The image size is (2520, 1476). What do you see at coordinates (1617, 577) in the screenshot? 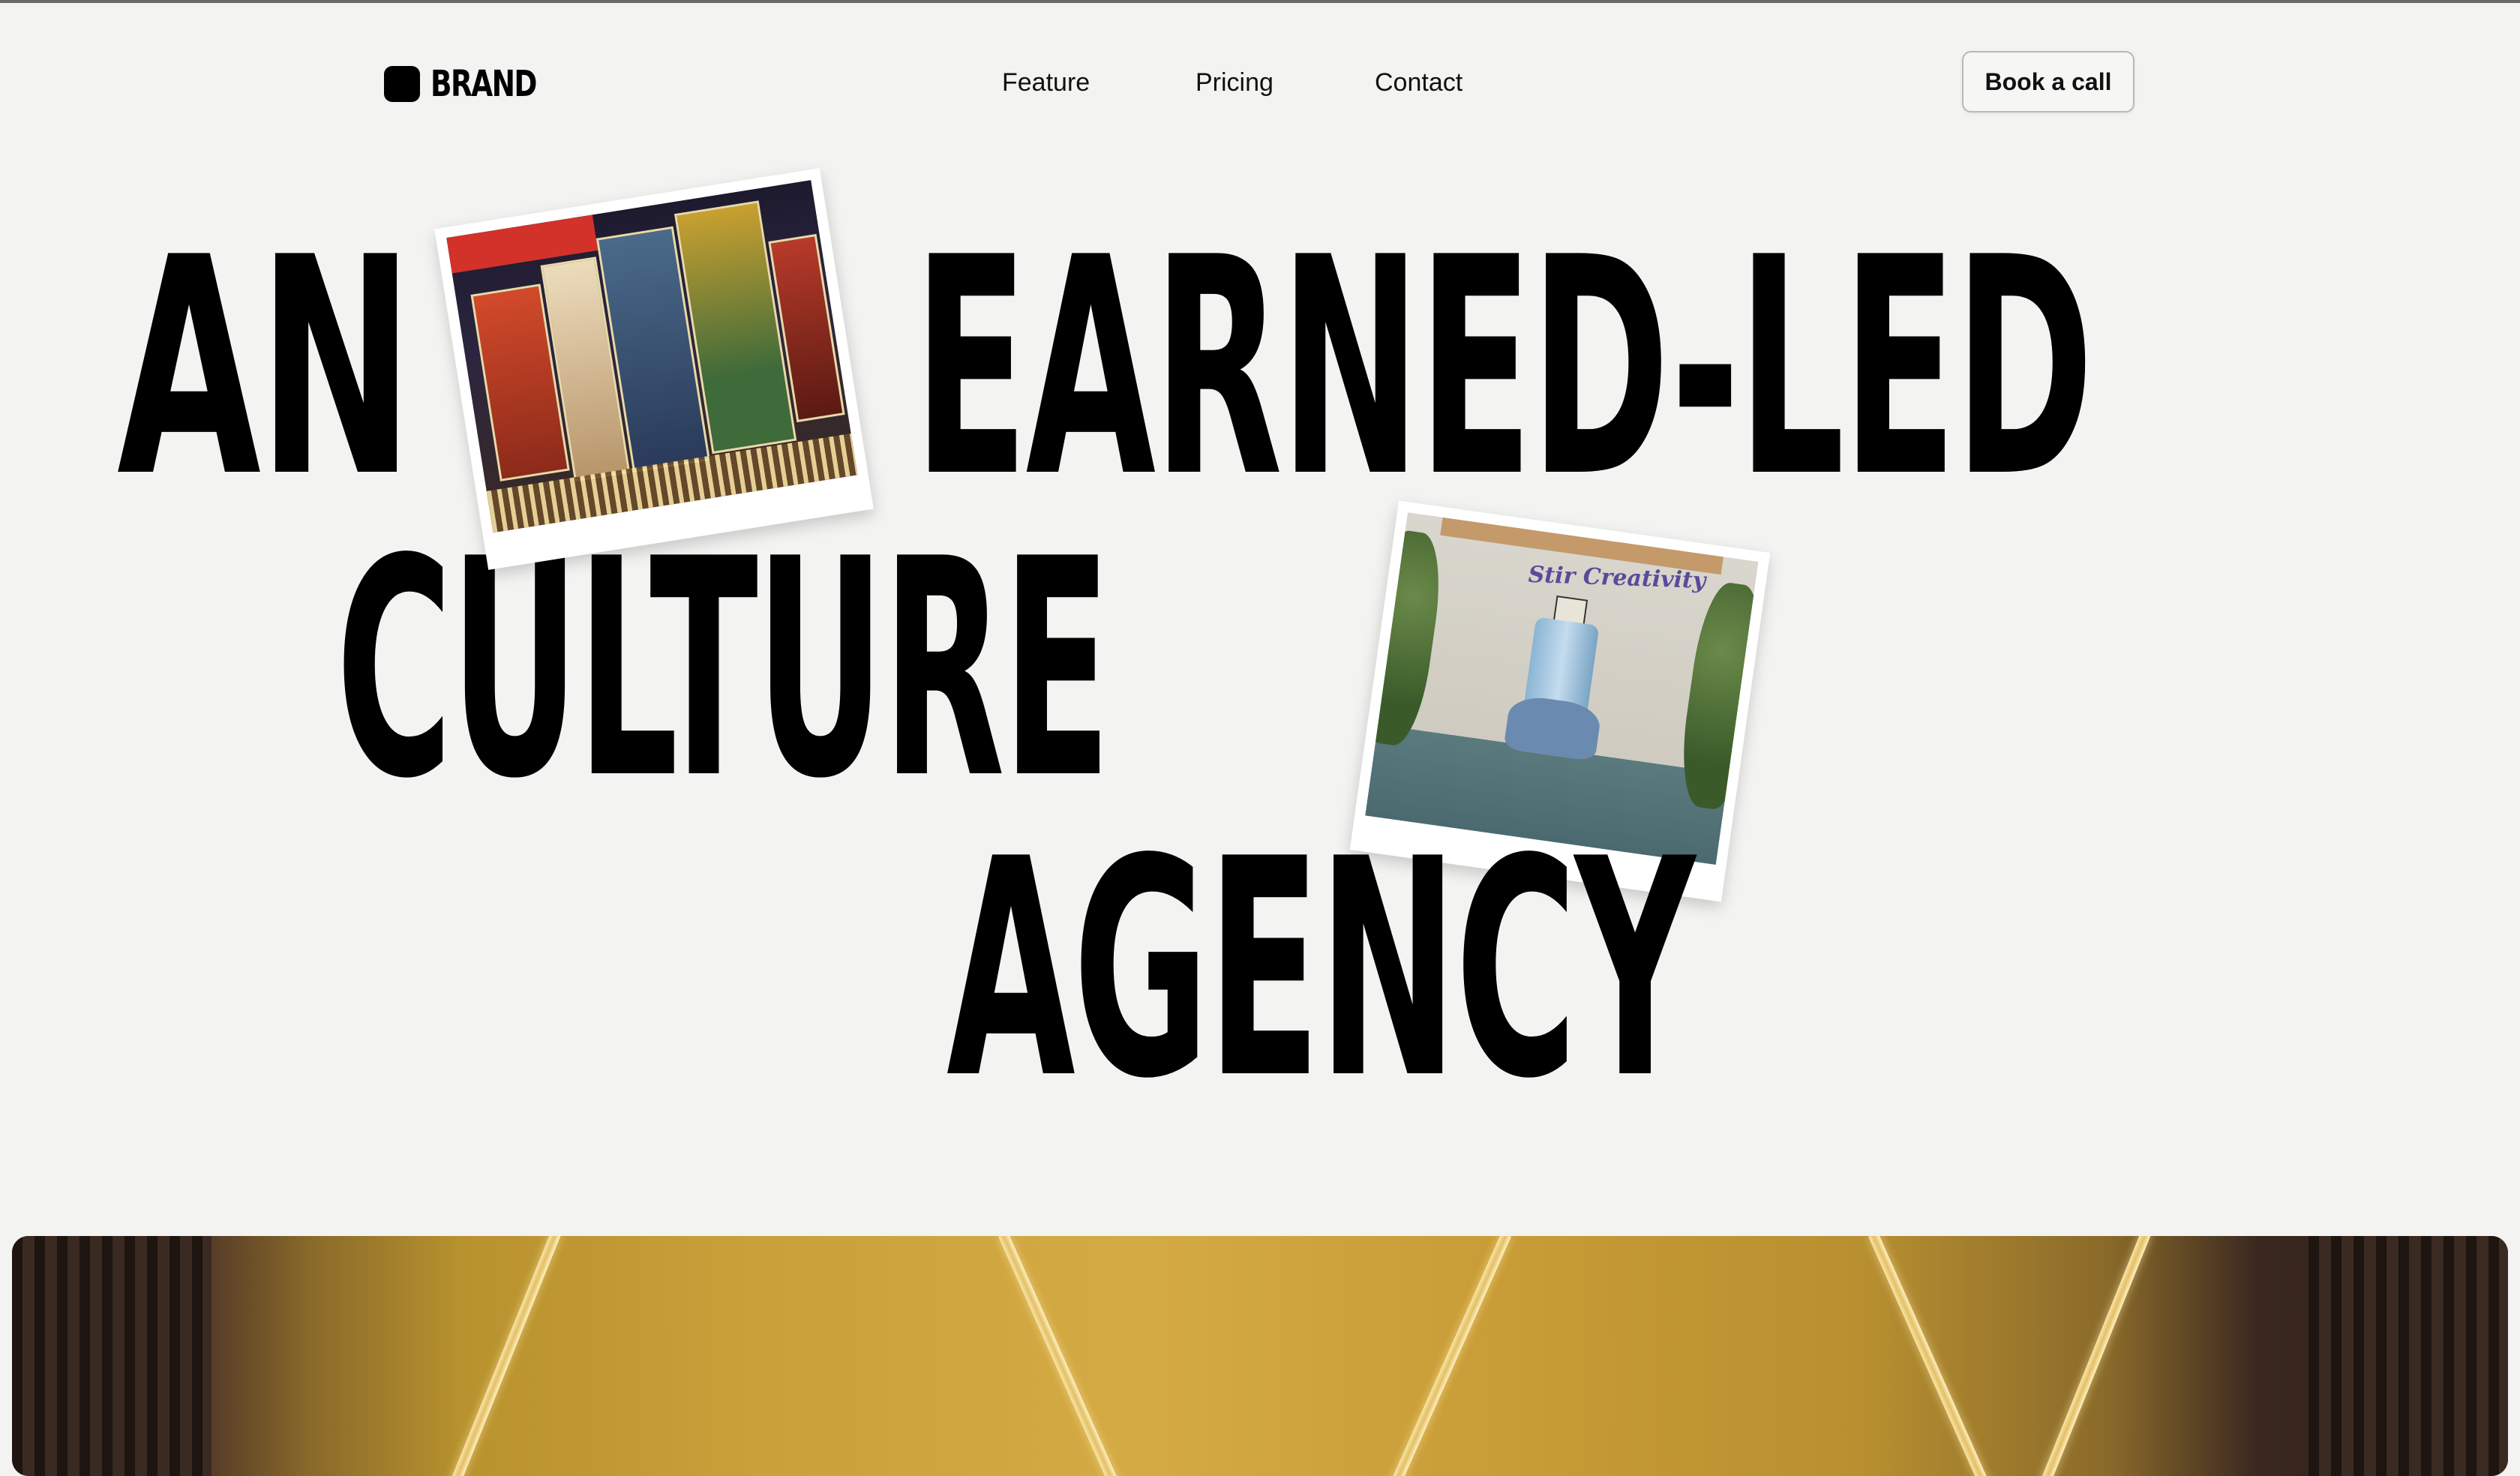
I see `wall-ad-text: Stir Creativity` at bounding box center [1617, 577].